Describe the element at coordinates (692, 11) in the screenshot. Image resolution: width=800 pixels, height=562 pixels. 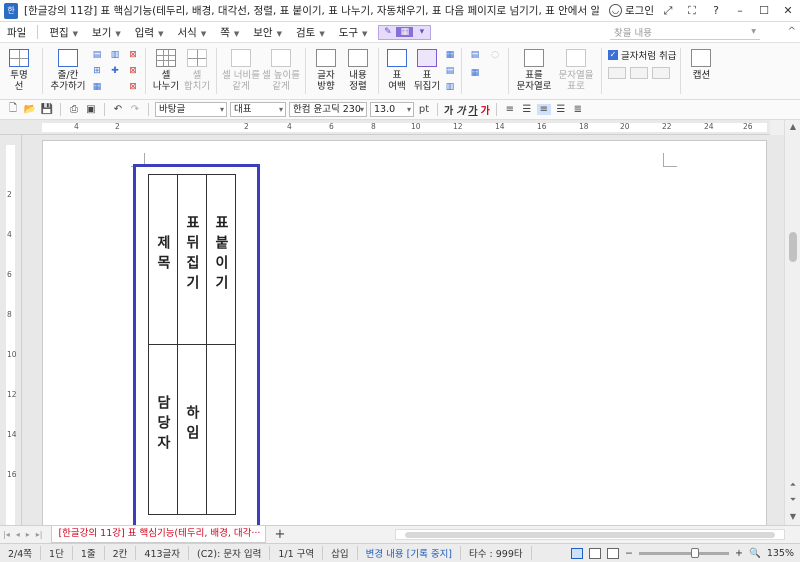
I see `expand-icon: ⛶` at that location.